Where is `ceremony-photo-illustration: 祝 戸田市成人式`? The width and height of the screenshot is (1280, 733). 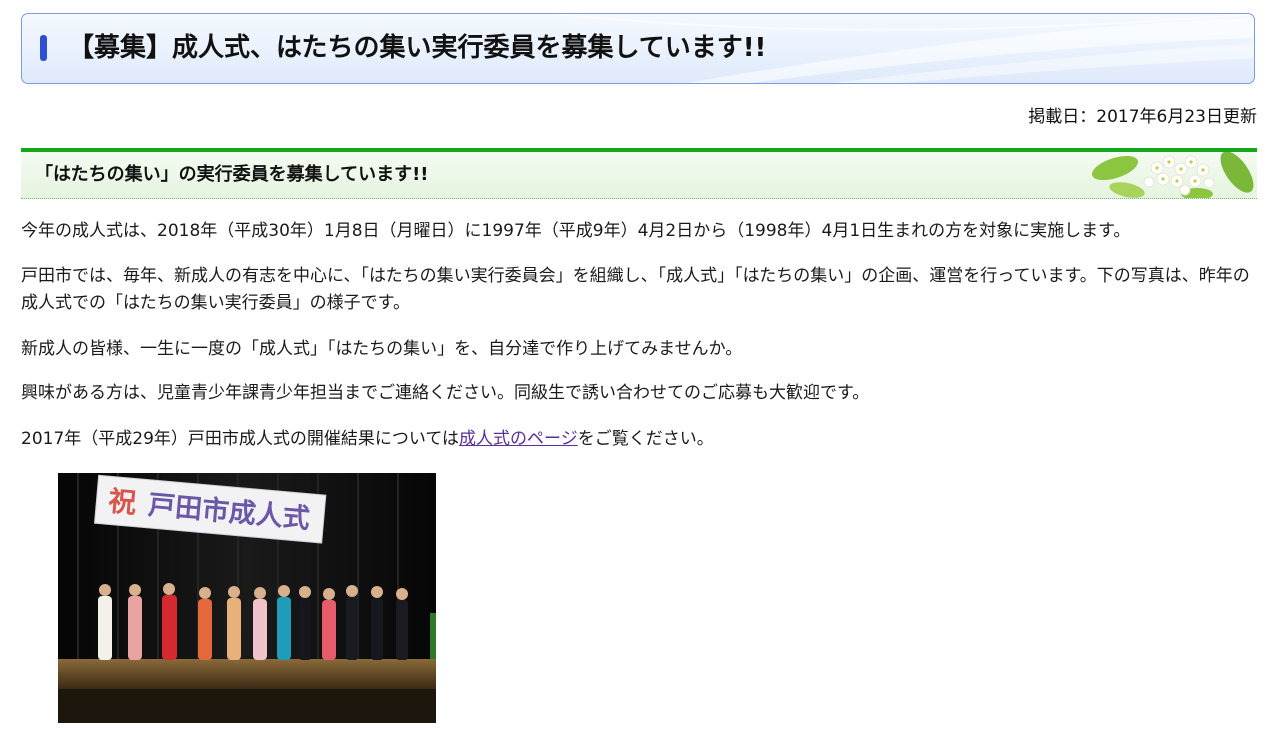
ceremony-photo-illustration: 祝 戸田市成人式 is located at coordinates (247, 598).